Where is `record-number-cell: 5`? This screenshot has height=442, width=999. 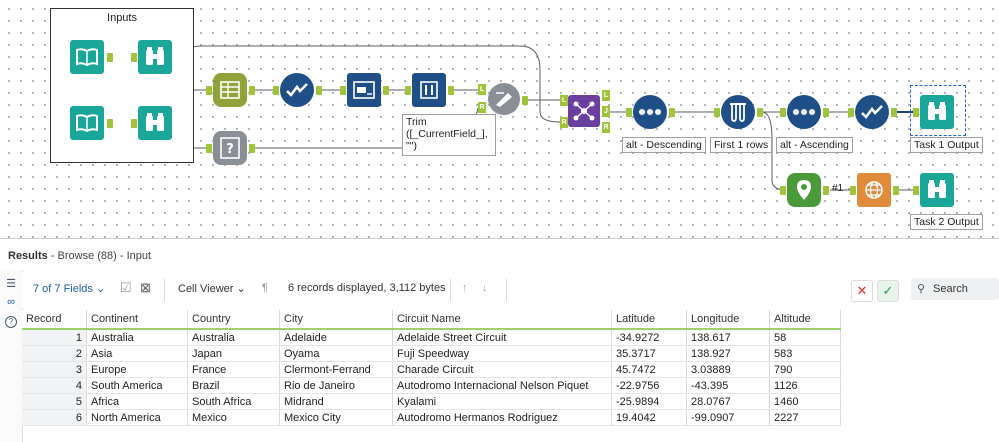
record-number-cell: 5 is located at coordinates (54, 401).